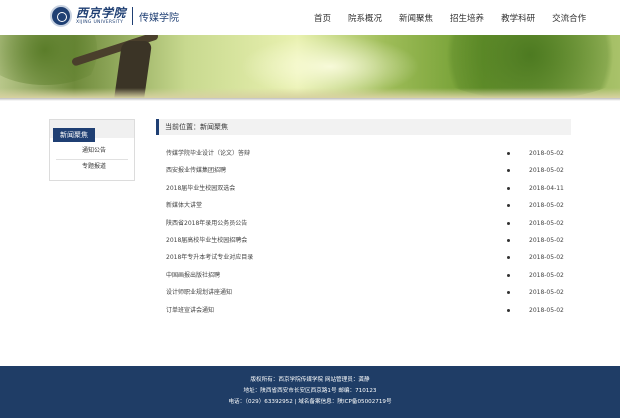 The height and width of the screenshot is (418, 620). I want to click on footer-contact: 电话：（029）63392952 | 域名备案信息：陕ICP备05002719号, so click(310, 402).